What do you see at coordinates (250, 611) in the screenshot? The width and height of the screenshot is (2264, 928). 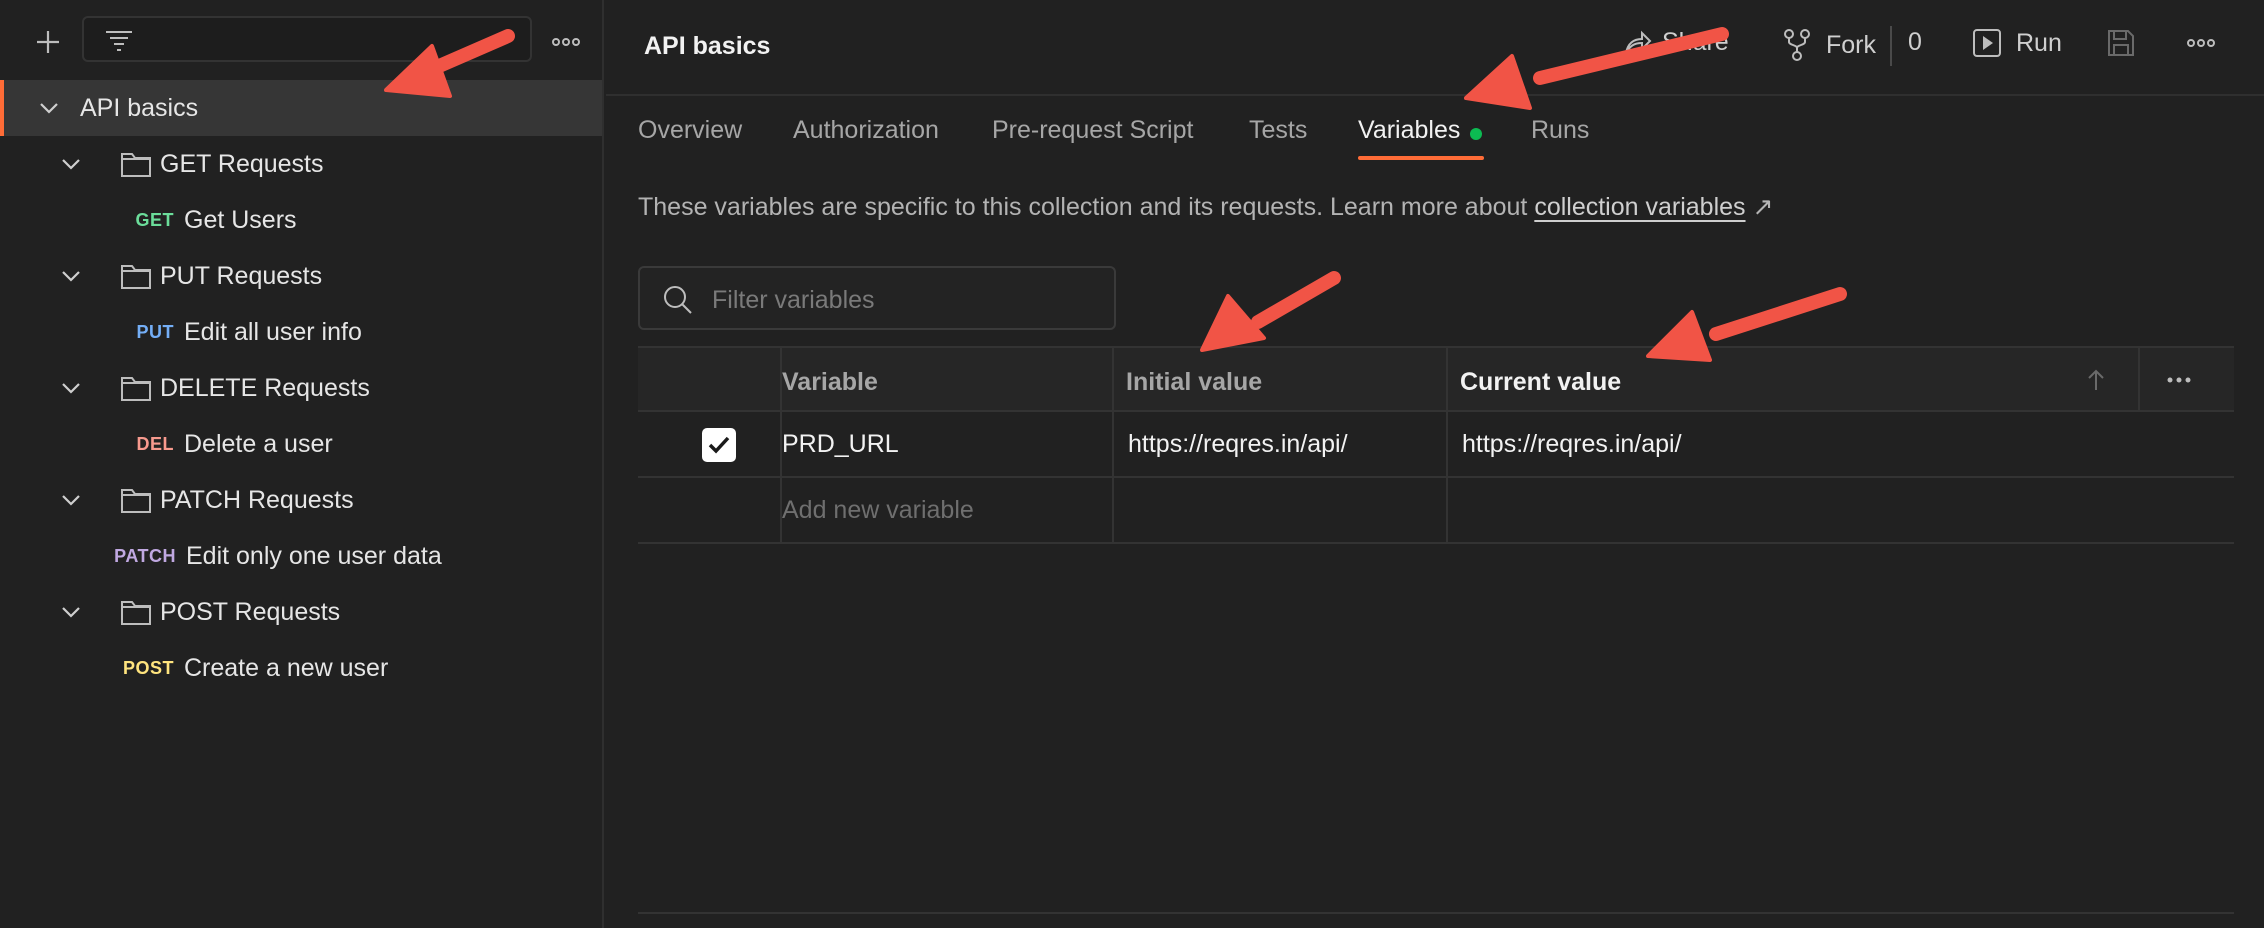 I see `folder-label: POST Requests` at bounding box center [250, 611].